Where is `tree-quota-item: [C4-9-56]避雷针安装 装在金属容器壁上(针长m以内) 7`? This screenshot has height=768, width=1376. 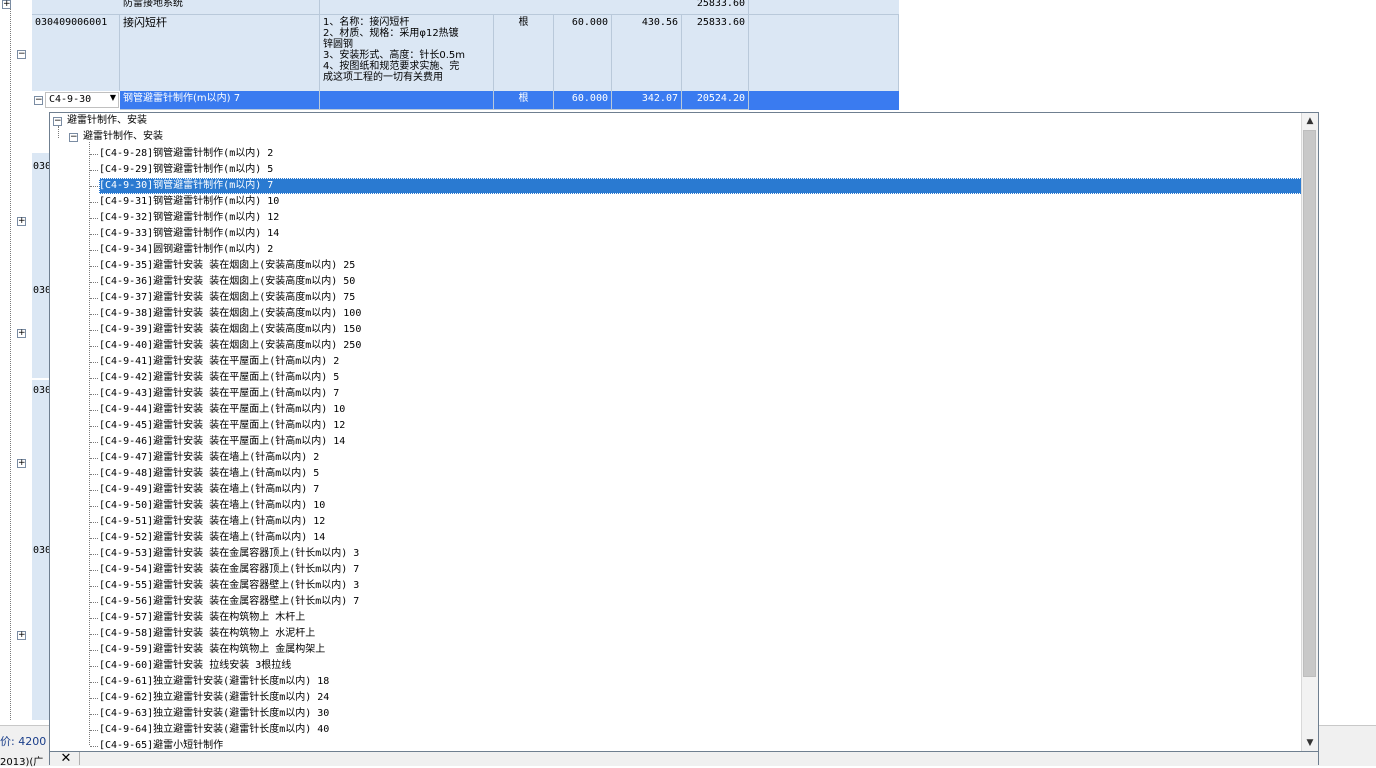
tree-quota-item: [C4-9-56]避雷针安装 装在金属容器壁上(针长m以内) 7 is located at coordinates (229, 602).